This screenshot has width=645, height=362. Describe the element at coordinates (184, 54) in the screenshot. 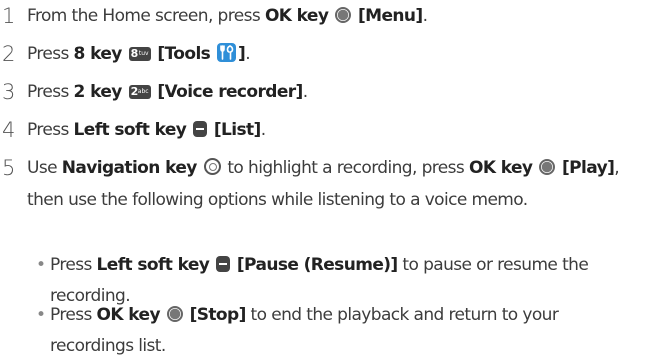

I see `menu-label: [Tools` at that location.